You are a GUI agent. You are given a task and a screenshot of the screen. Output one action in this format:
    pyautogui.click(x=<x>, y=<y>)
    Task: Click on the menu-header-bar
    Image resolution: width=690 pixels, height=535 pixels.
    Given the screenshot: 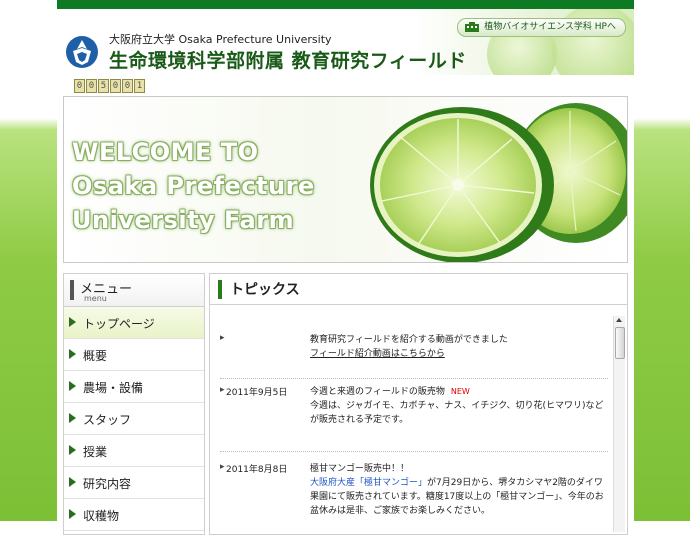 What is the action you would take?
    pyautogui.click(x=72, y=290)
    